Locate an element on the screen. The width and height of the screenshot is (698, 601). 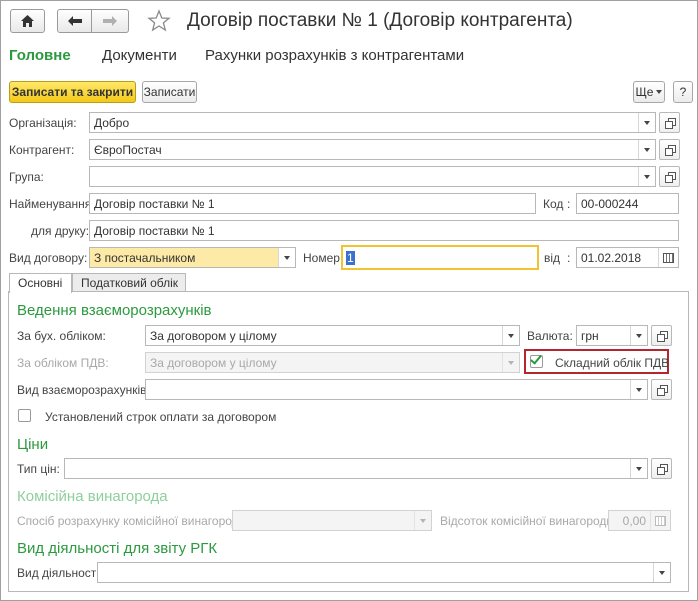
complex-vat-checkbox is located at coordinates (536, 360).